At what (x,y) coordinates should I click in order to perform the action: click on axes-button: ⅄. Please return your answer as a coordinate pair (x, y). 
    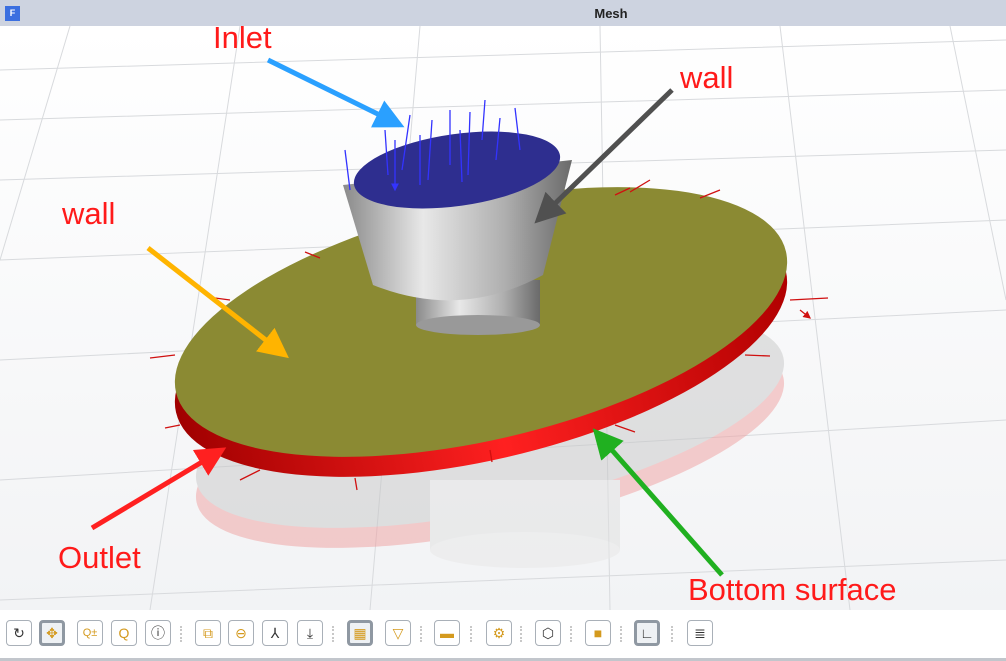
    Looking at the image, I should click on (275, 633).